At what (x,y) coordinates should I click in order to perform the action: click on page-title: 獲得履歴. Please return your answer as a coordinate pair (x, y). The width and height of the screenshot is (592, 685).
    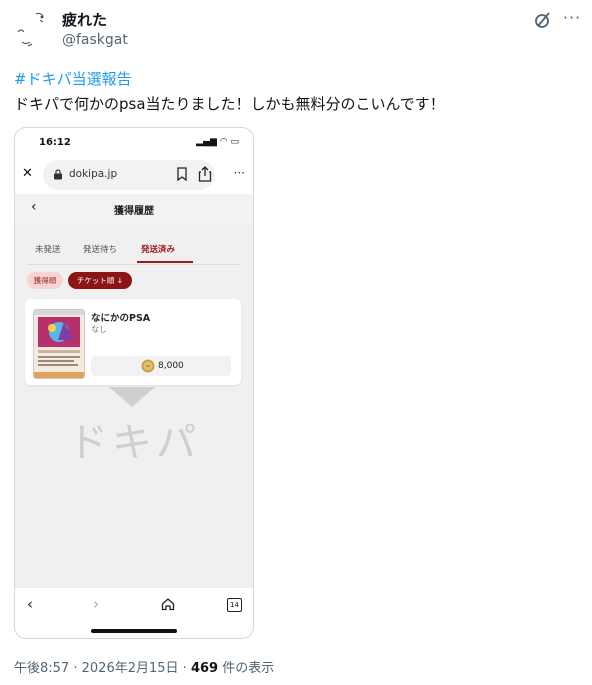
    Looking at the image, I should click on (134, 211).